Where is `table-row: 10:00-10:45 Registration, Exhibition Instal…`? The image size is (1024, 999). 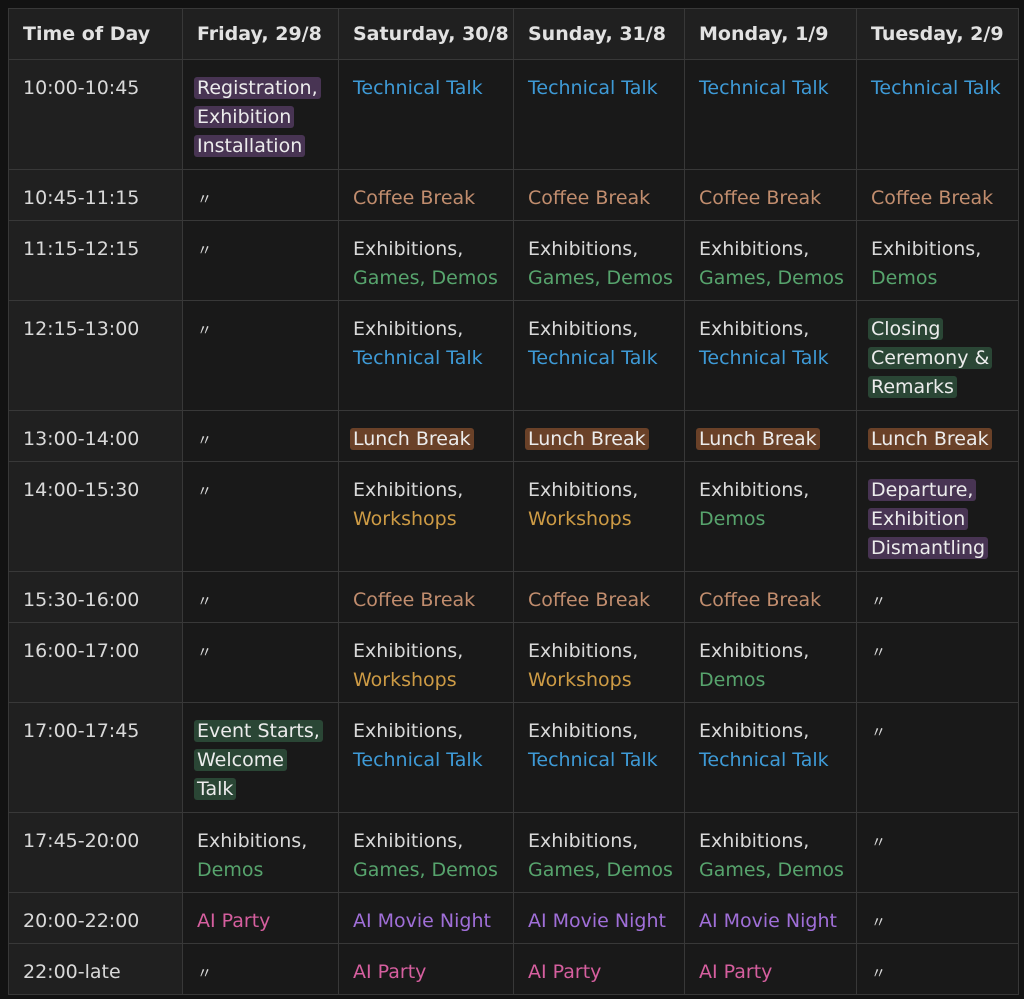
table-row: 10:00-10:45 Registration, Exhibition Instal… is located at coordinates (513, 114).